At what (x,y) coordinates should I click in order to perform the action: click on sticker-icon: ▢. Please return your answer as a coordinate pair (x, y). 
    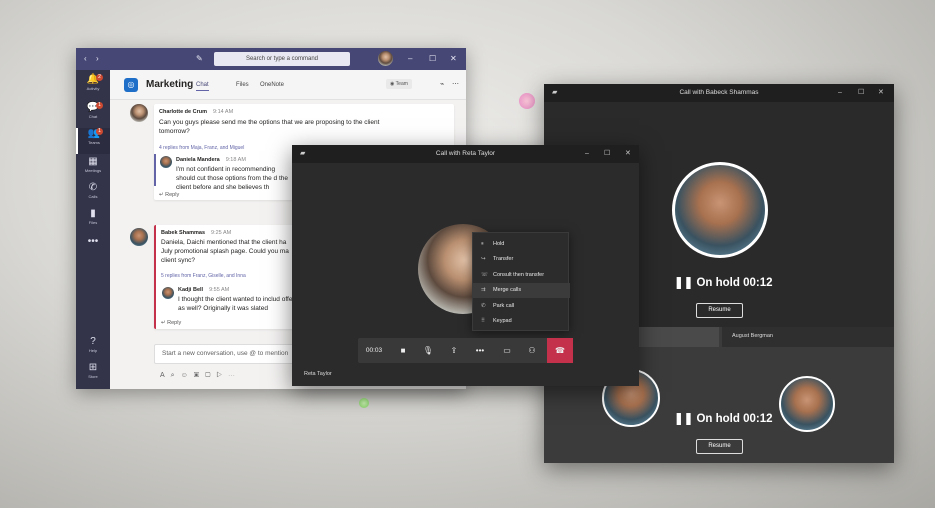
    Looking at the image, I should click on (211, 375).